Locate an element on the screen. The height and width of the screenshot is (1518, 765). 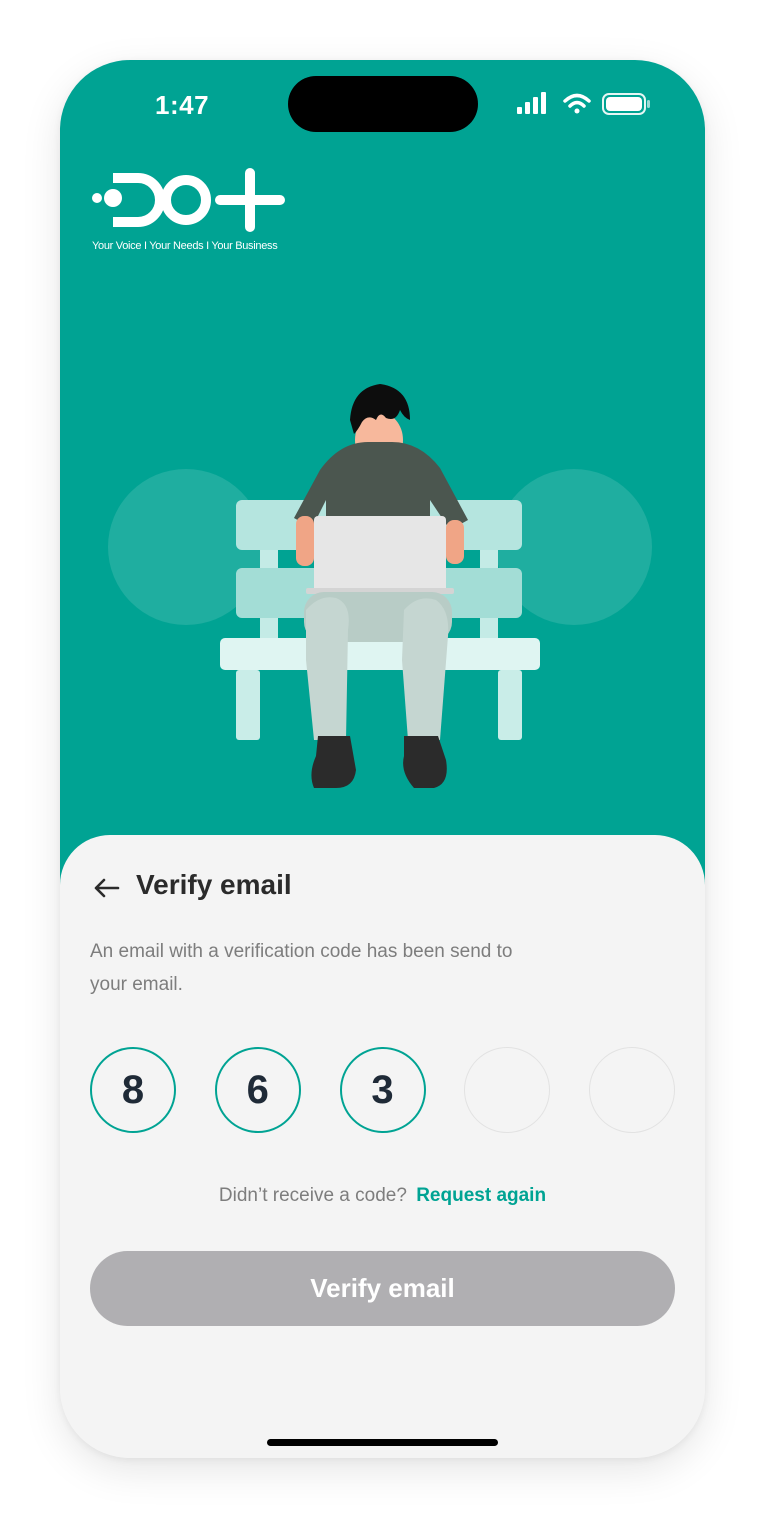
brand-tagline: Your Voice I Your Needs I Your Business is located at coordinates (185, 246).